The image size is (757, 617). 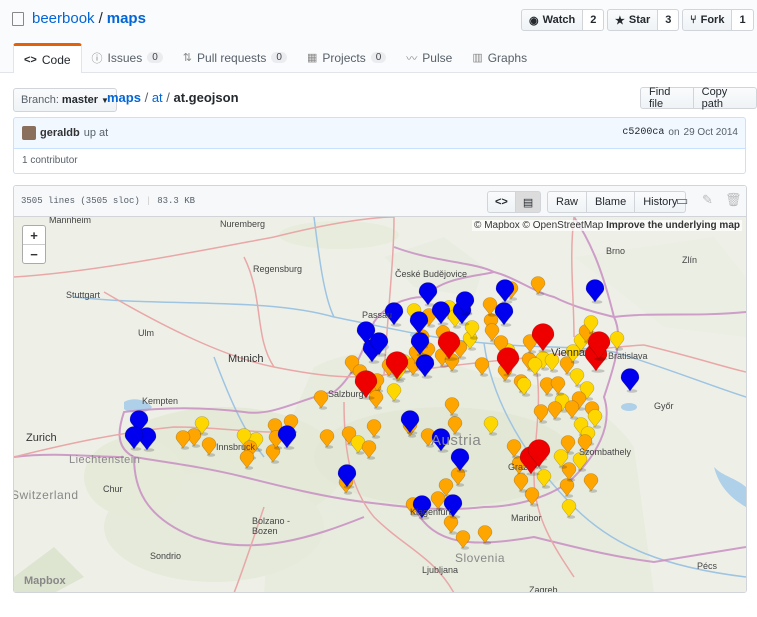 I want to click on commit-tease: geraldb up at c5200ca on 29 Oct 2014, so click(x=379, y=133).